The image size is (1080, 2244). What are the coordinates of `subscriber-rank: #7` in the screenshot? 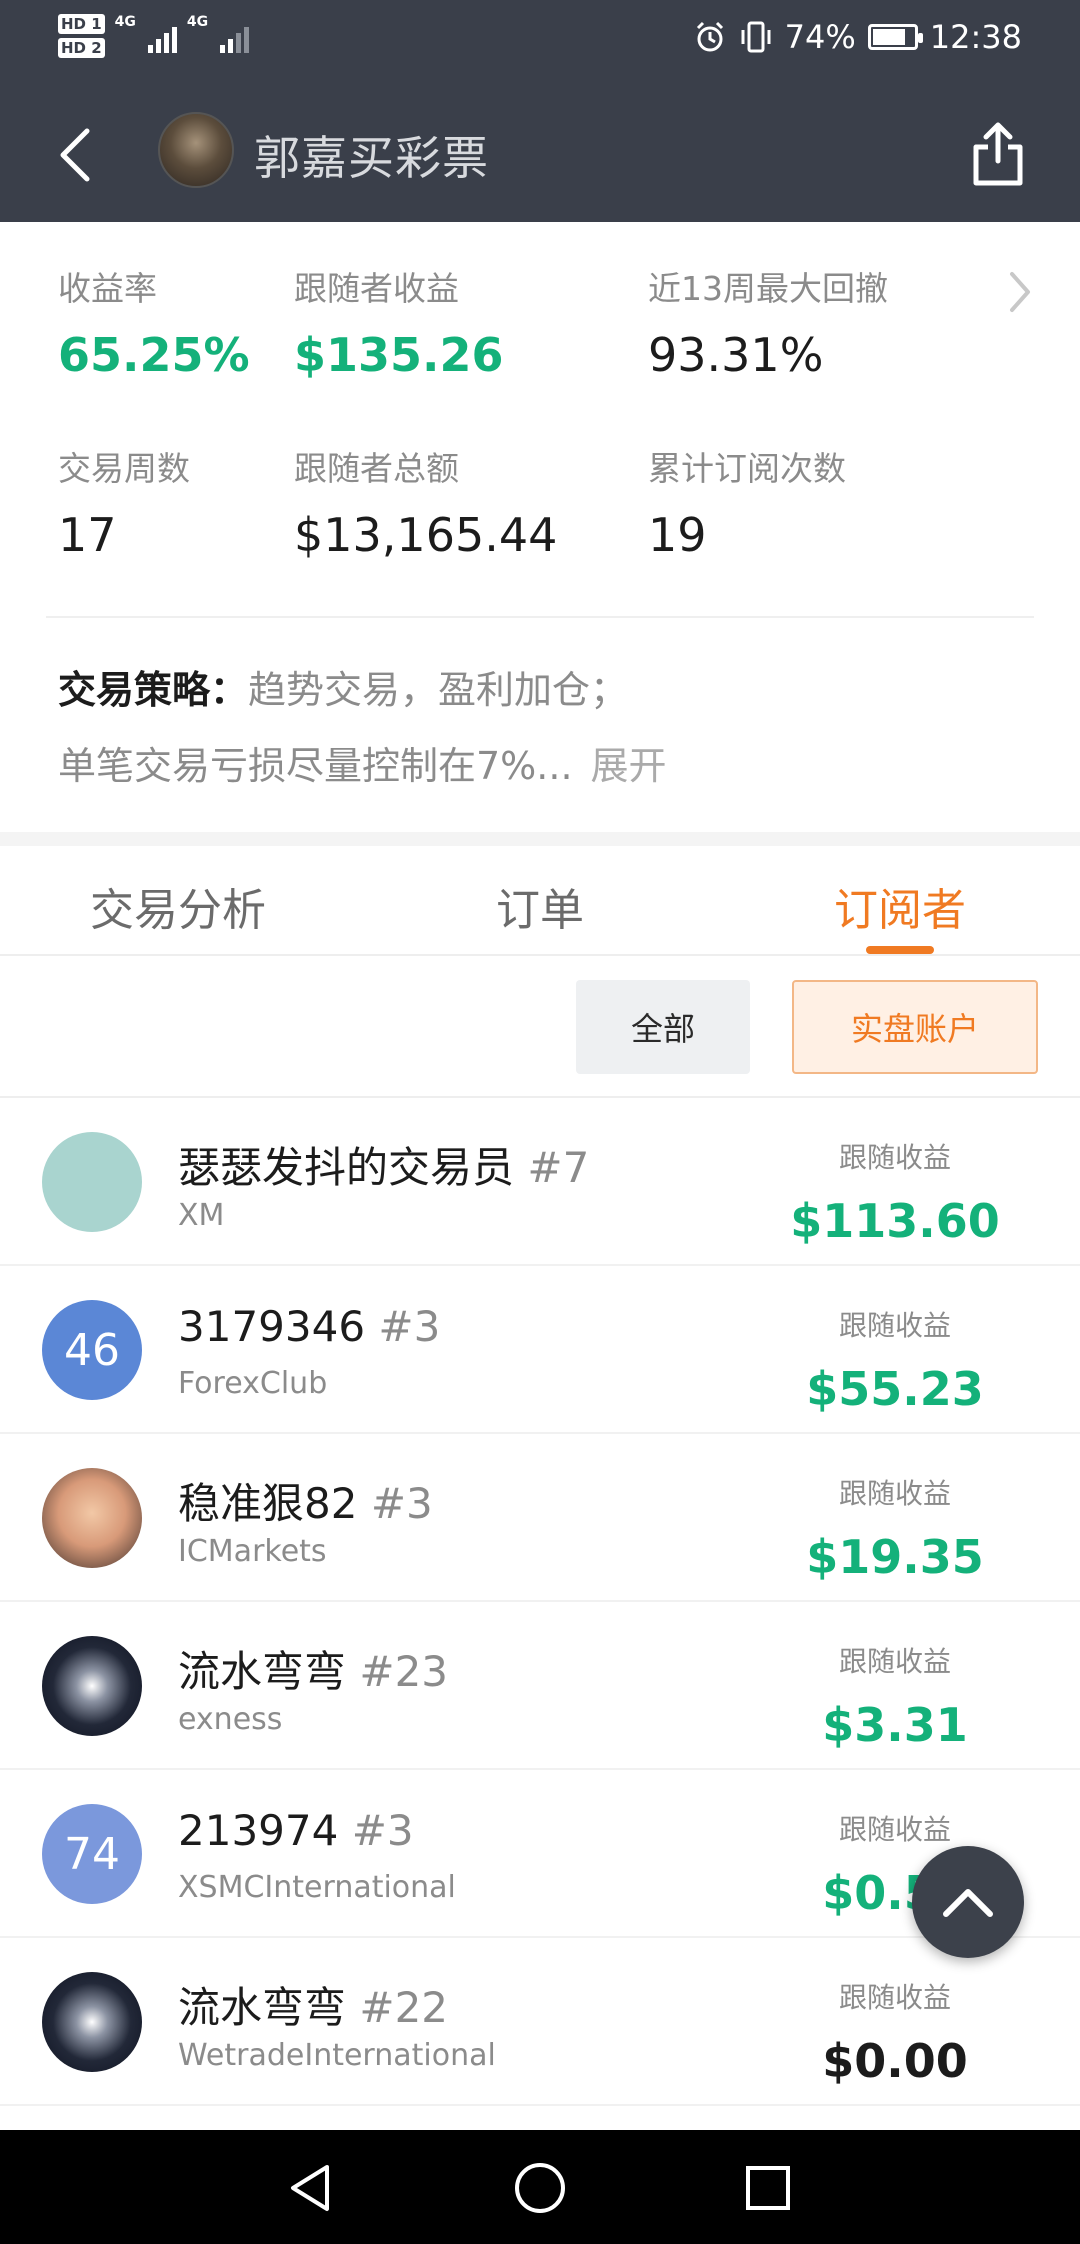 It's located at (558, 1167).